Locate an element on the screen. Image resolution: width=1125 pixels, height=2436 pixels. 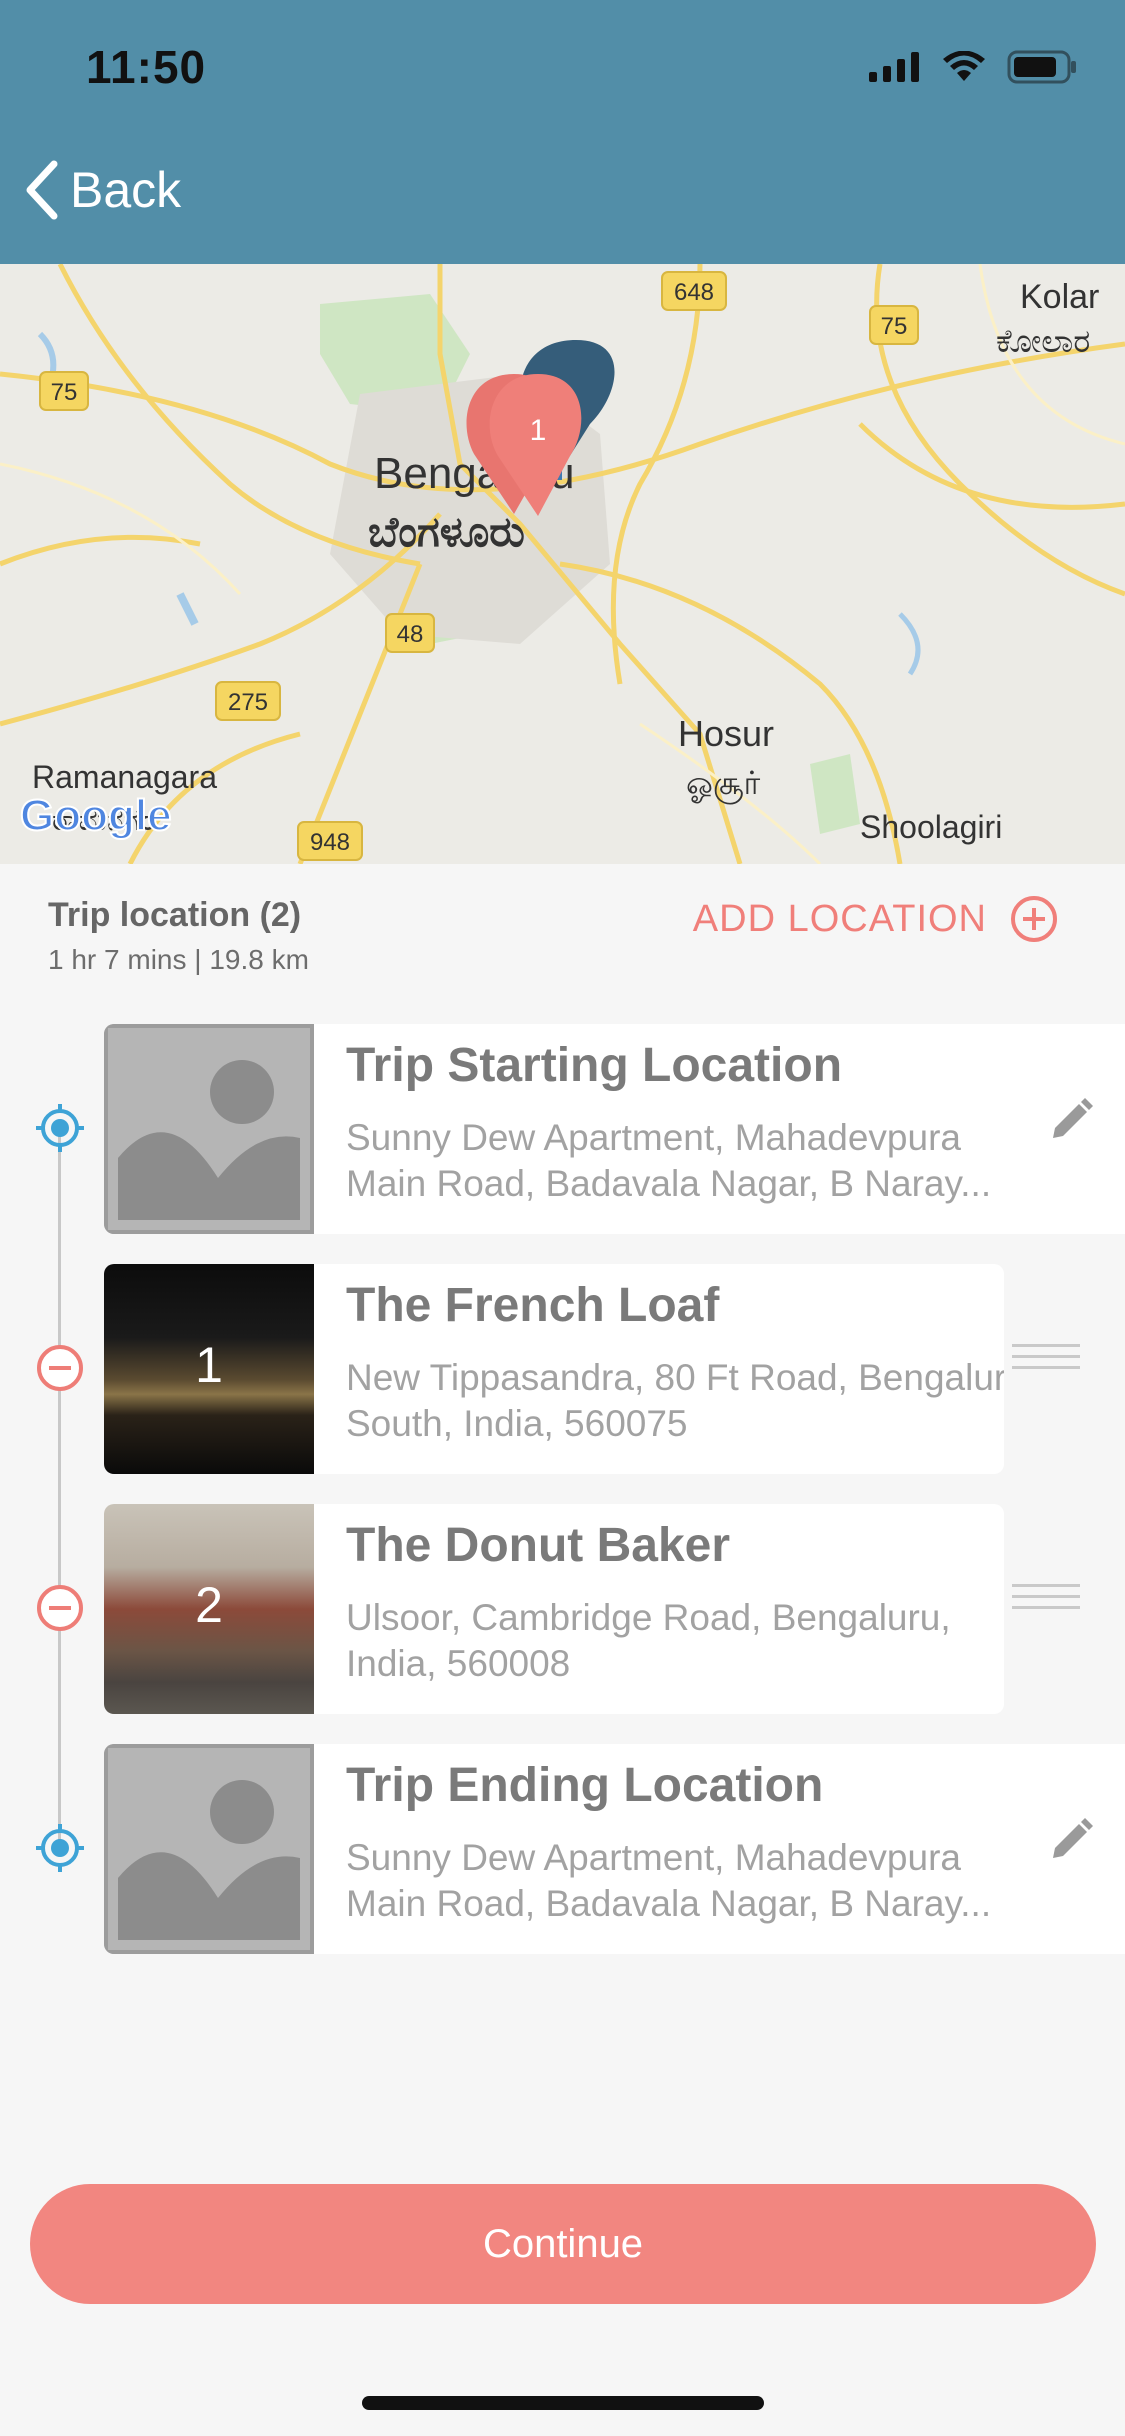
add-location-button: ADD LOCATION is located at coordinates (876, 919).